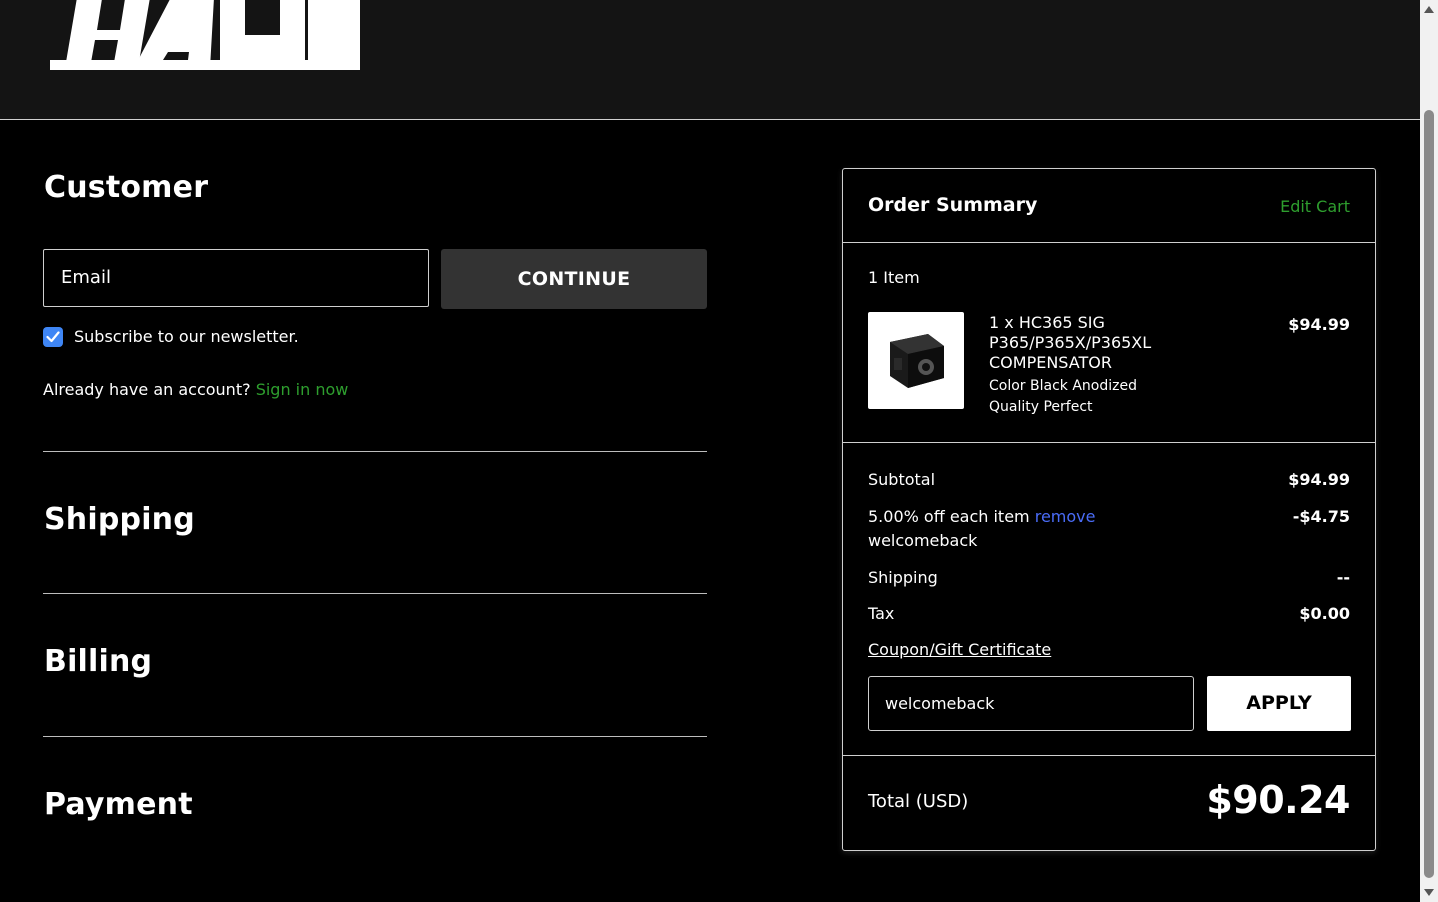  I want to click on brand-logo, so click(210, 37).